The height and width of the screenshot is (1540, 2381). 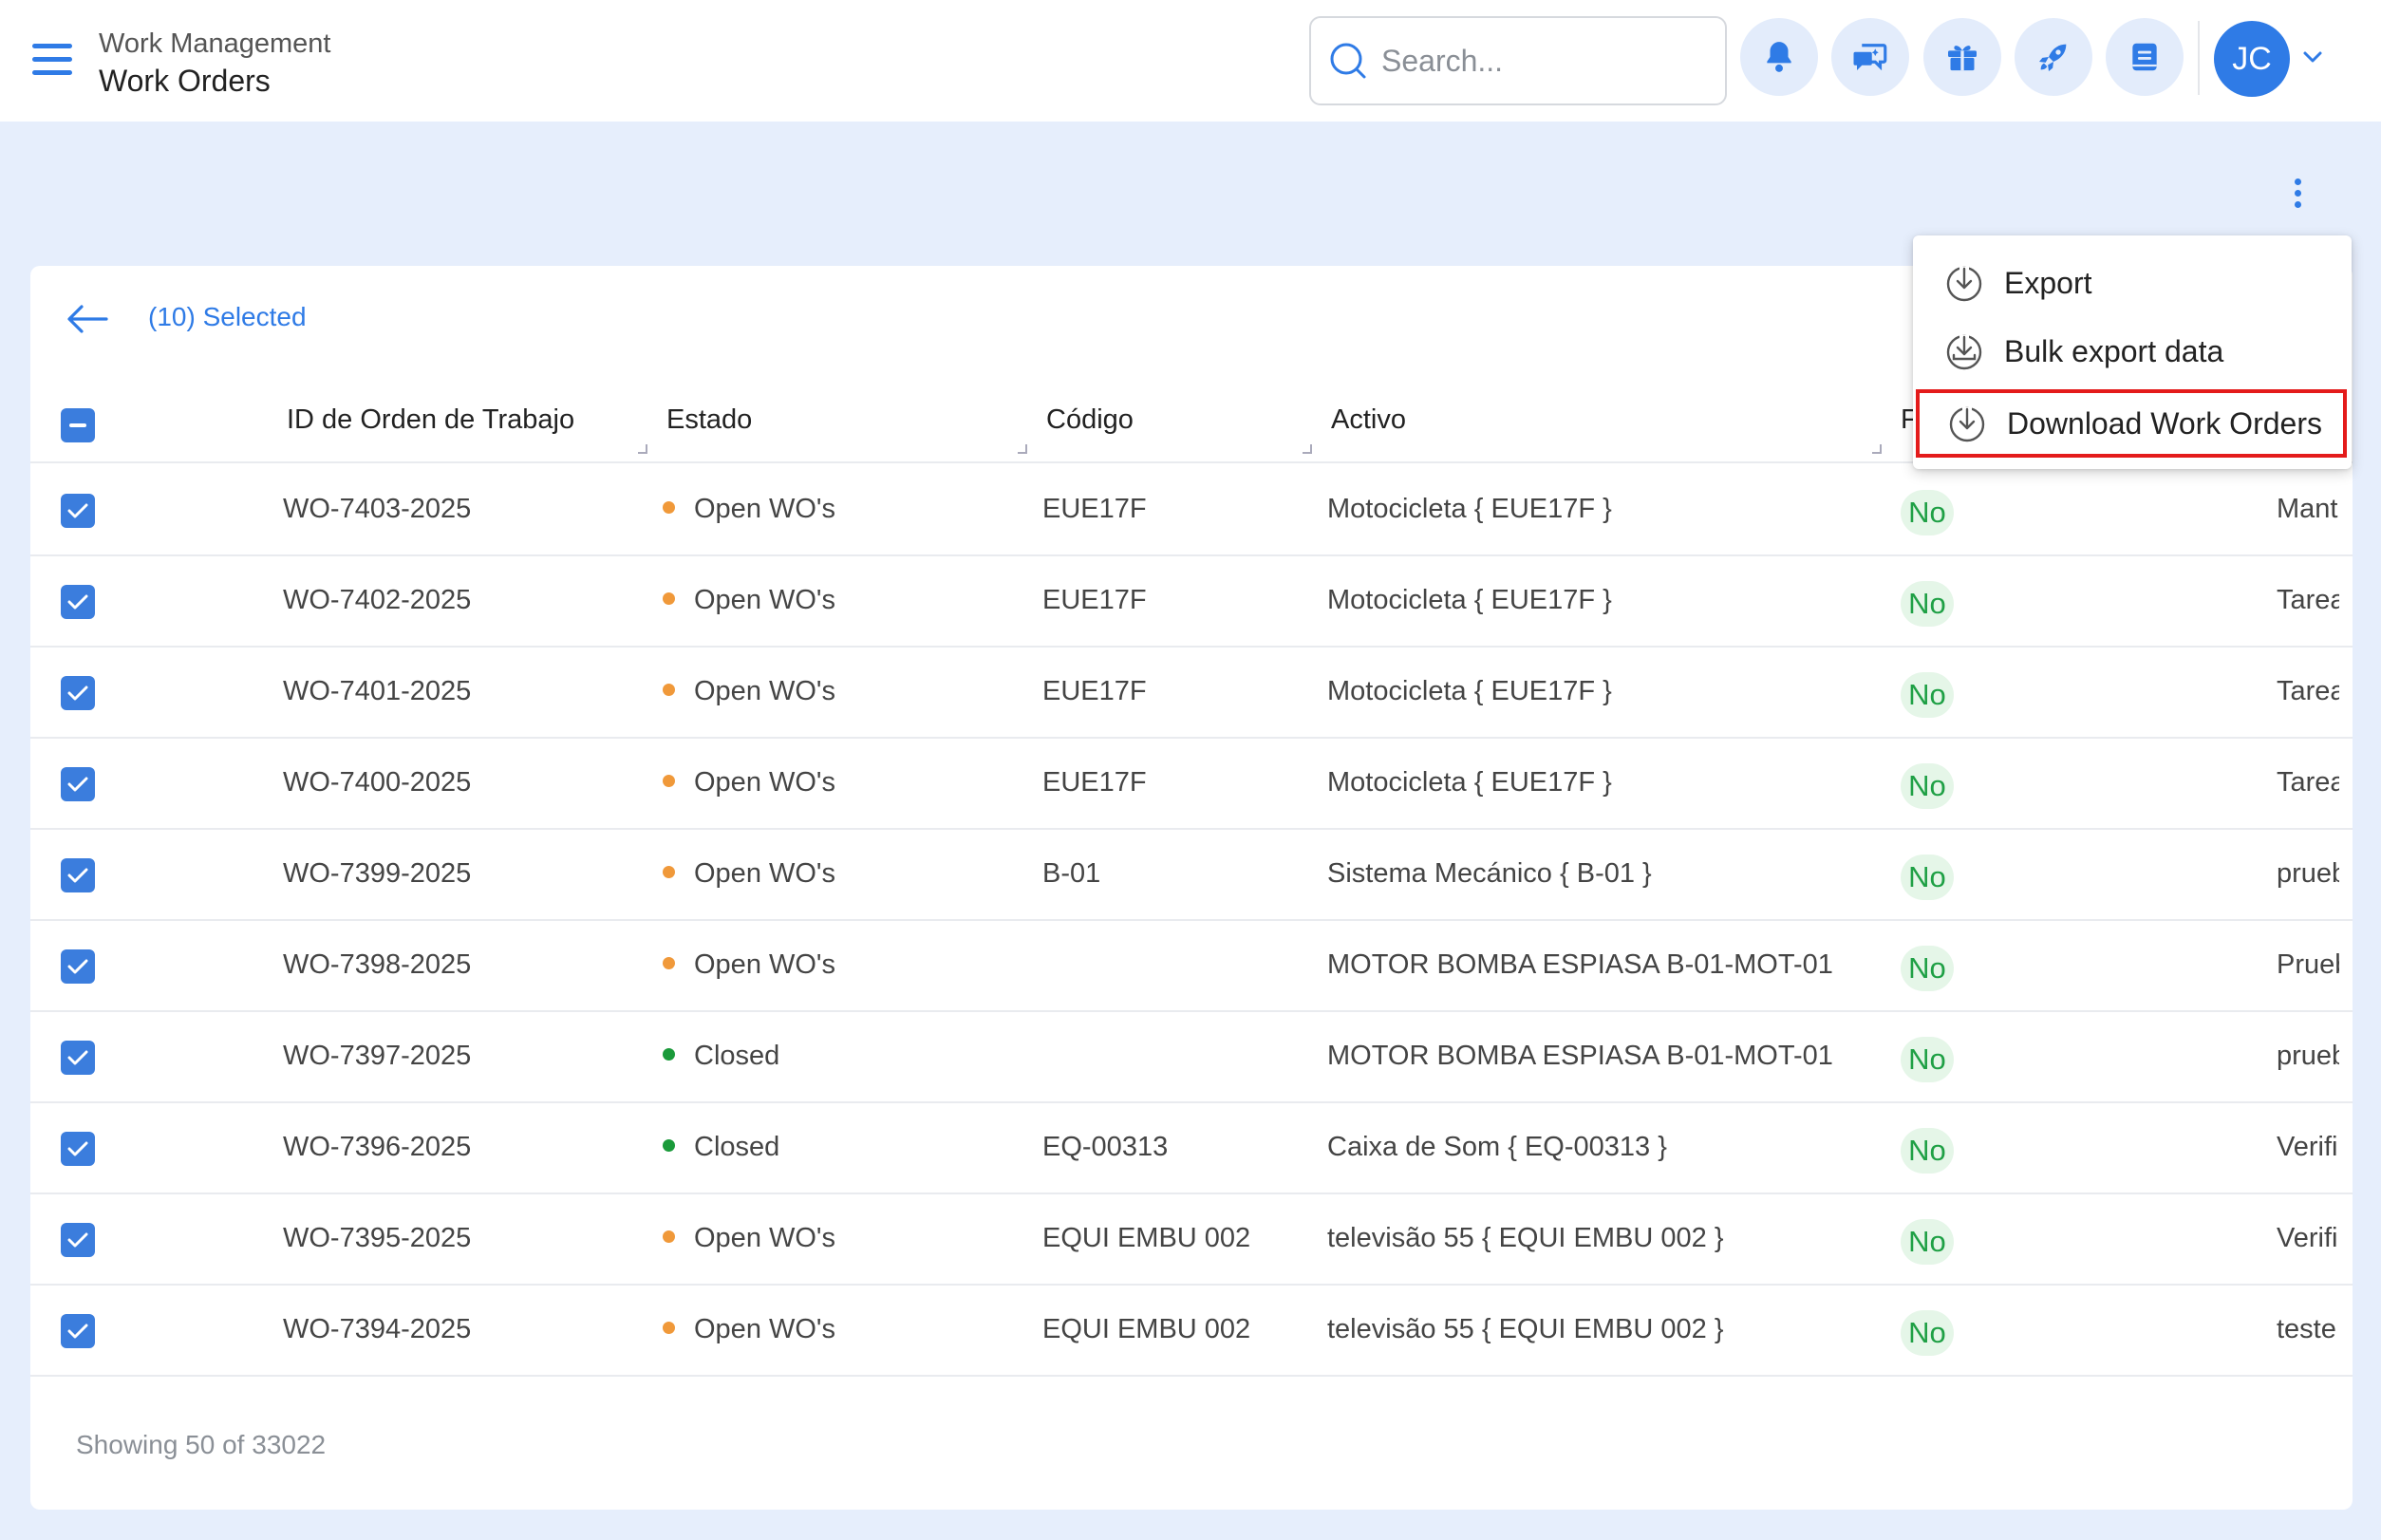 What do you see at coordinates (1147, 1238) in the screenshot?
I see `cell-codigo: EQUI EMBU 002` at bounding box center [1147, 1238].